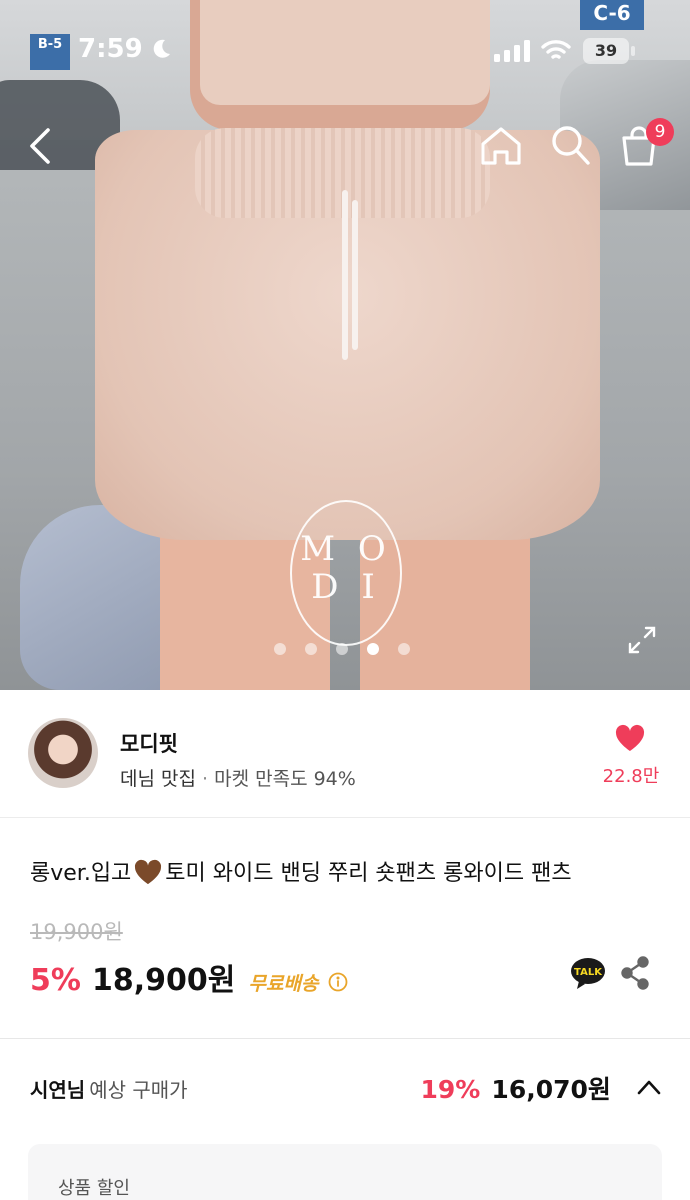 This screenshot has width=690, height=1200. I want to click on svg-text: TALK, so click(588, 972).